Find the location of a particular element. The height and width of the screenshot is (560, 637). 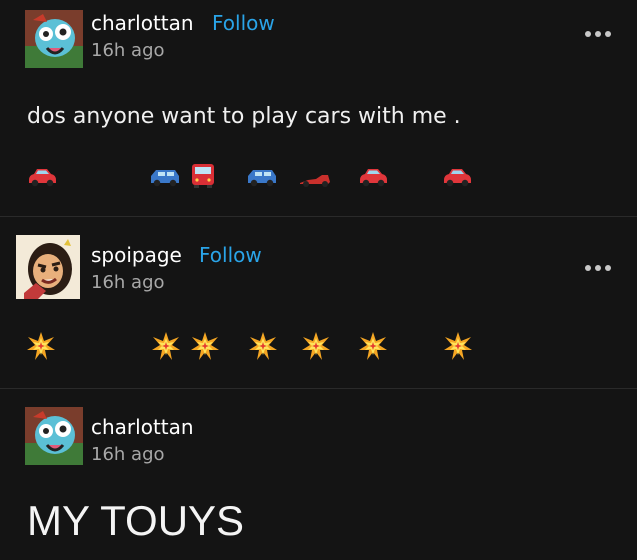

post-text: MY TOUYS is located at coordinates (136, 520).